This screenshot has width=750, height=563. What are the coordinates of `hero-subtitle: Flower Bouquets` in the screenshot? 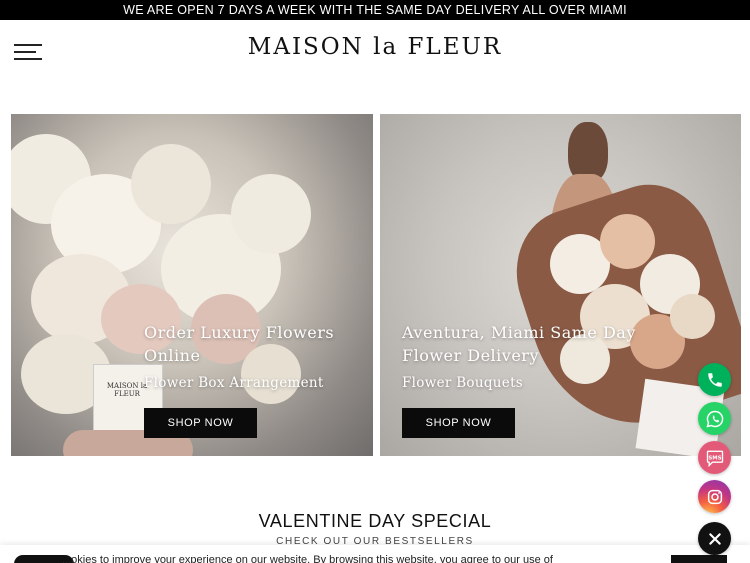 It's located at (463, 383).